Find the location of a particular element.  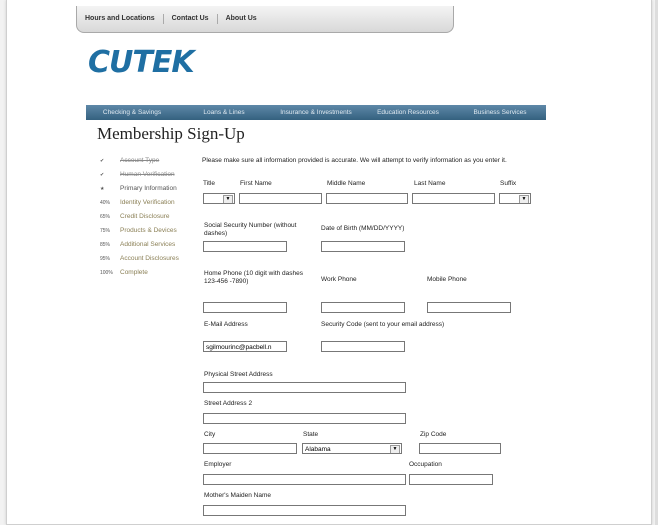

zip-input is located at coordinates (460, 448).